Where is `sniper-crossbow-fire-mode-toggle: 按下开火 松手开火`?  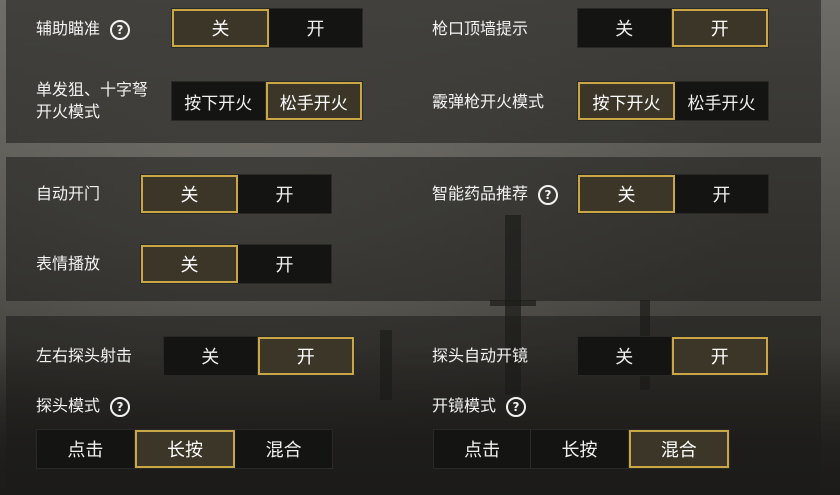
sniper-crossbow-fire-mode-toggle: 按下开火 松手开火 is located at coordinates (267, 101).